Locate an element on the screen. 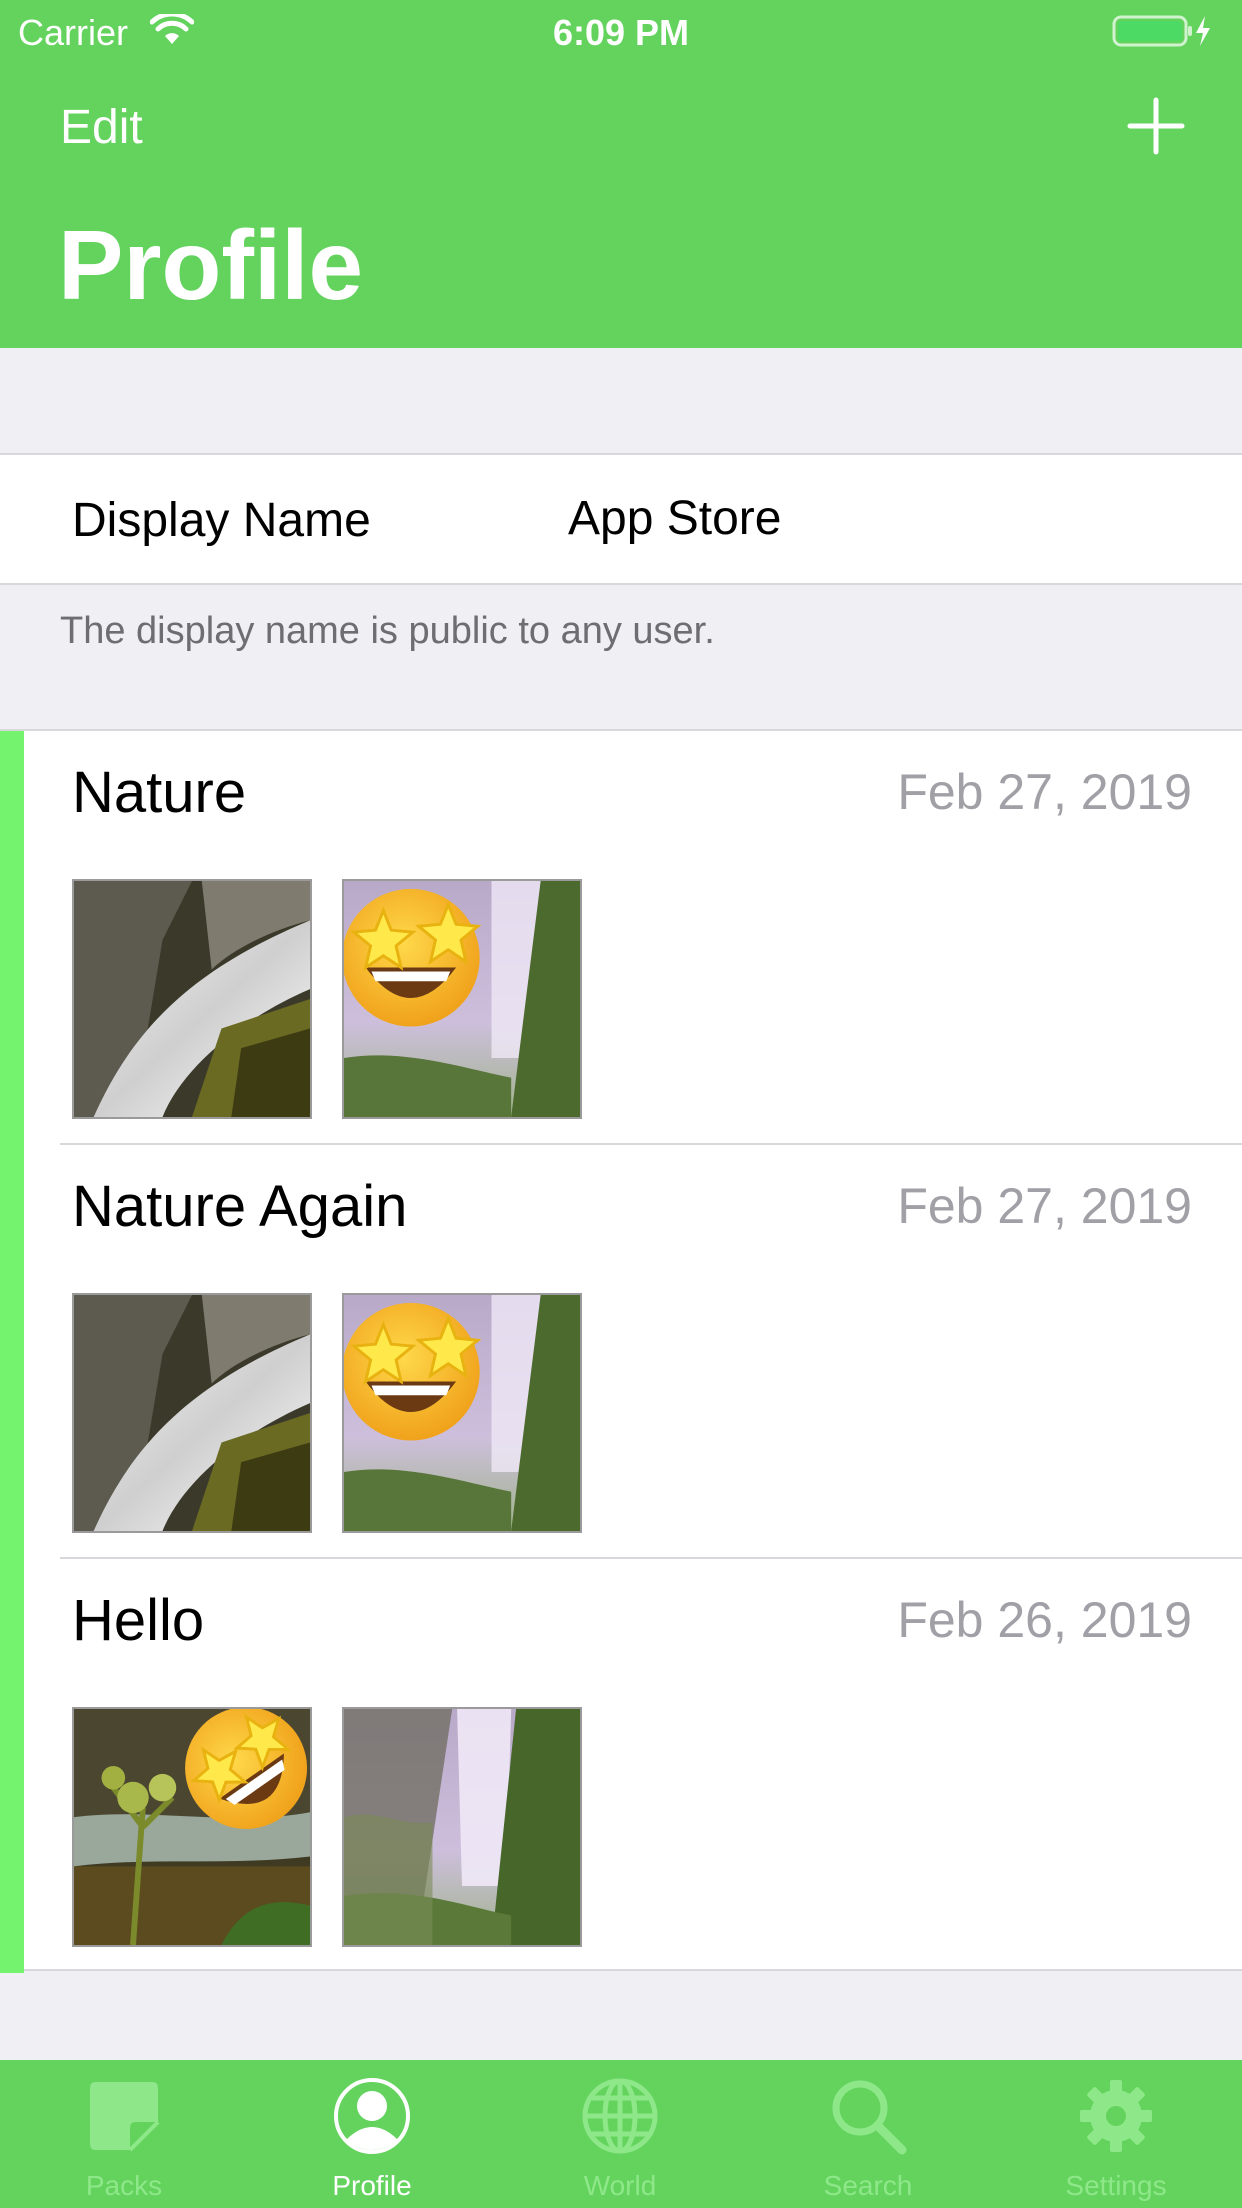 Image resolution: width=1242 pixels, height=2208 pixels. status-bar: Carrier 6:09 PM is located at coordinates (621, 31).